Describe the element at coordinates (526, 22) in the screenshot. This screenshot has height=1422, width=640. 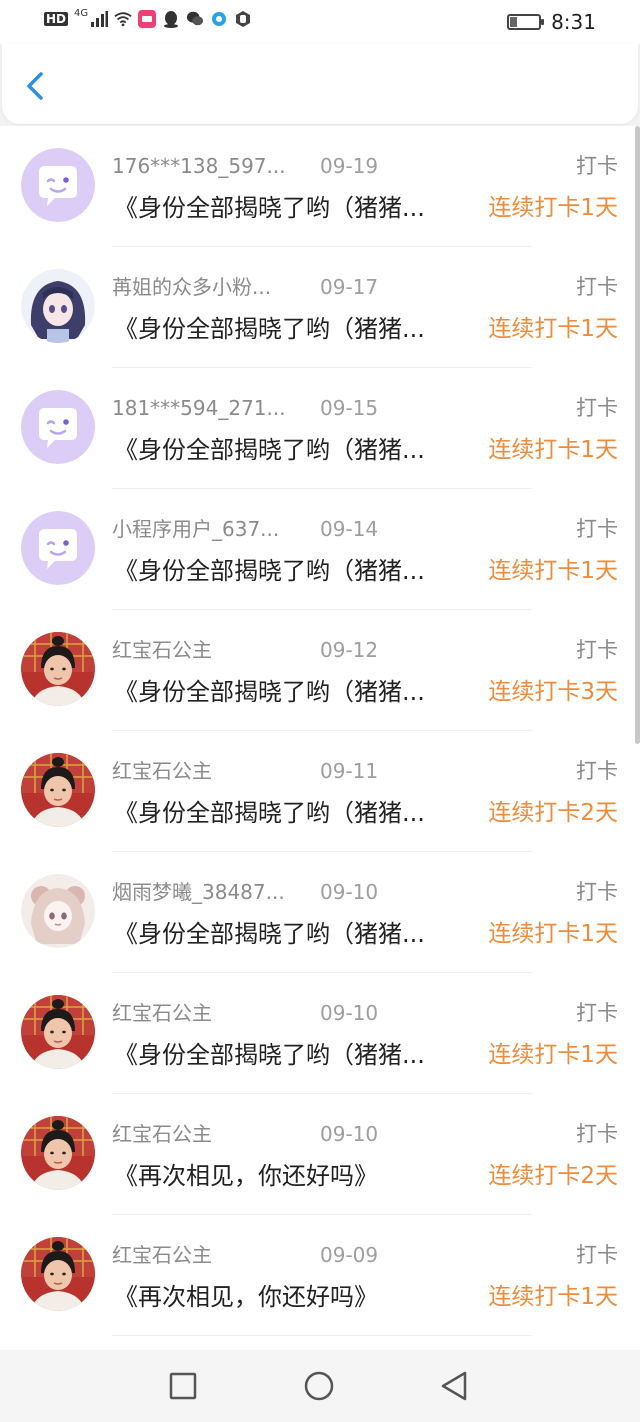
I see `battery-icon` at that location.